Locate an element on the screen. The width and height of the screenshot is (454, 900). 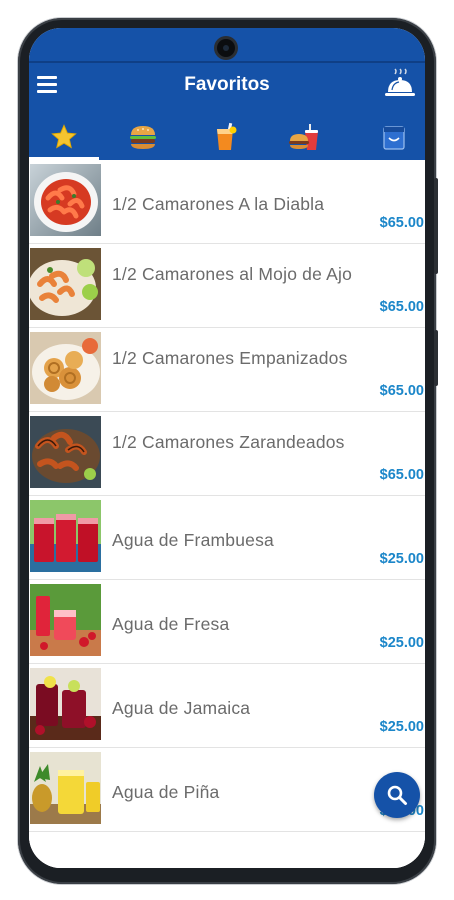
list-item: 1/2 Camarones al Mojo de Ajo $65.00 is located at coordinates (227, 286).